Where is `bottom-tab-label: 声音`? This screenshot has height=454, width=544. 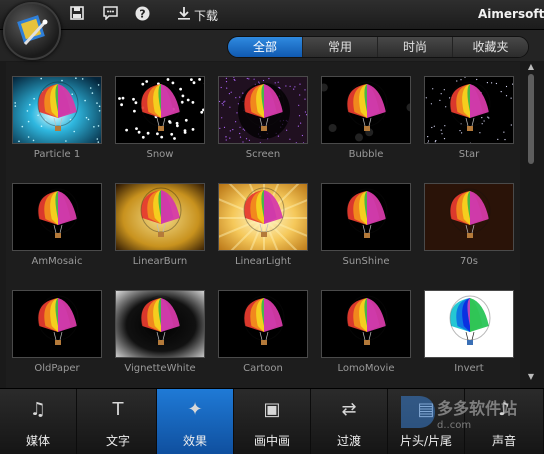
bottom-tab-label: 声音 is located at coordinates (503, 441).